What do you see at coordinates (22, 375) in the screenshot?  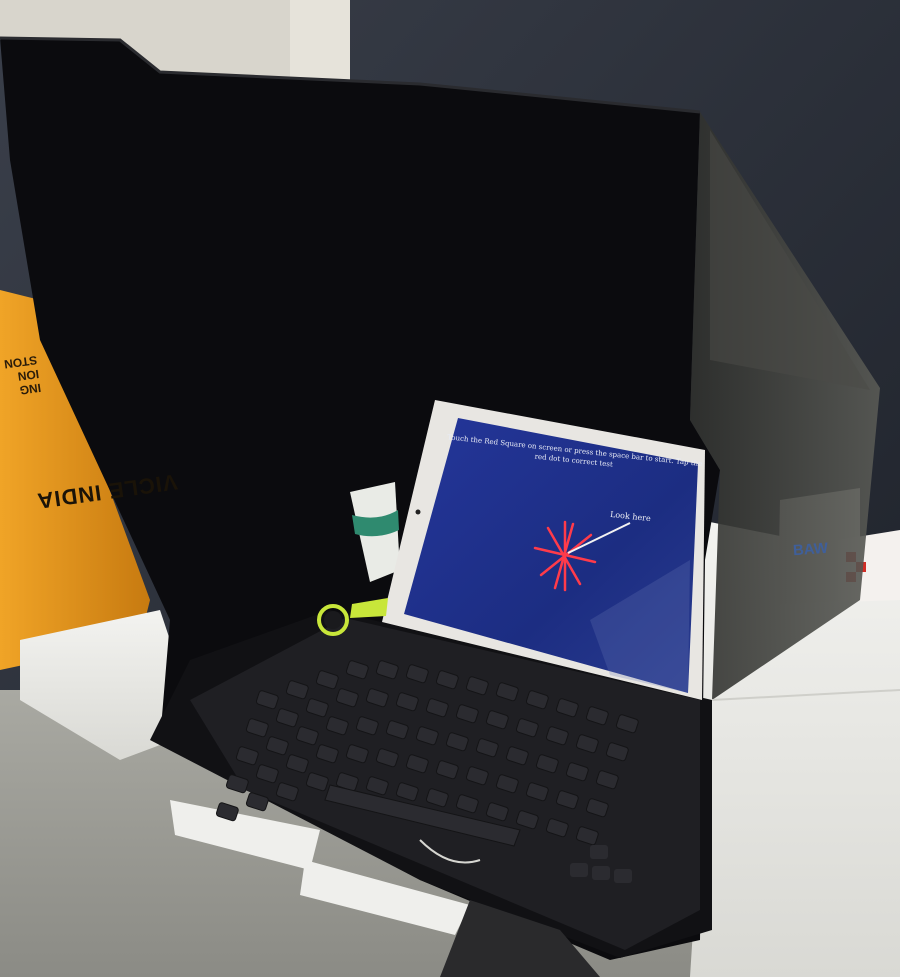 I see `orange-box-fragment-text: ING ION STON` at bounding box center [22, 375].